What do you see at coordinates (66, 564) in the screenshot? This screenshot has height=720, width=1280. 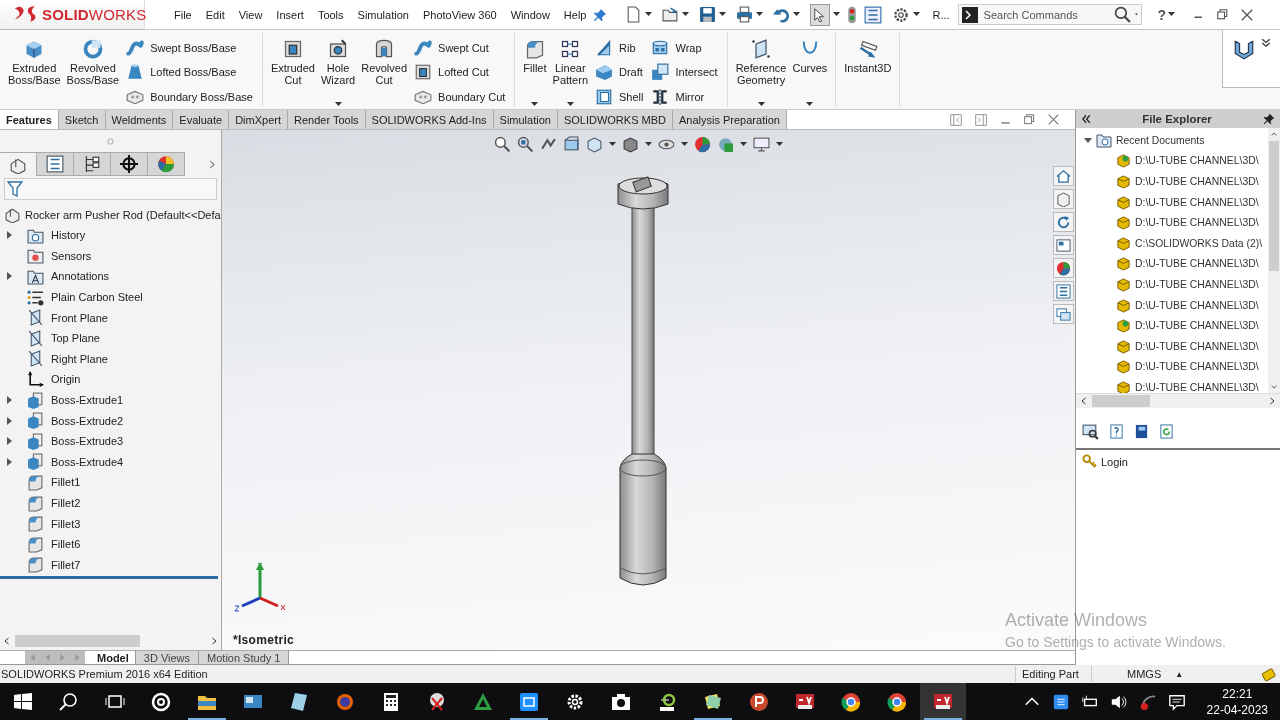 I see `tree-item: Fillet7` at bounding box center [66, 564].